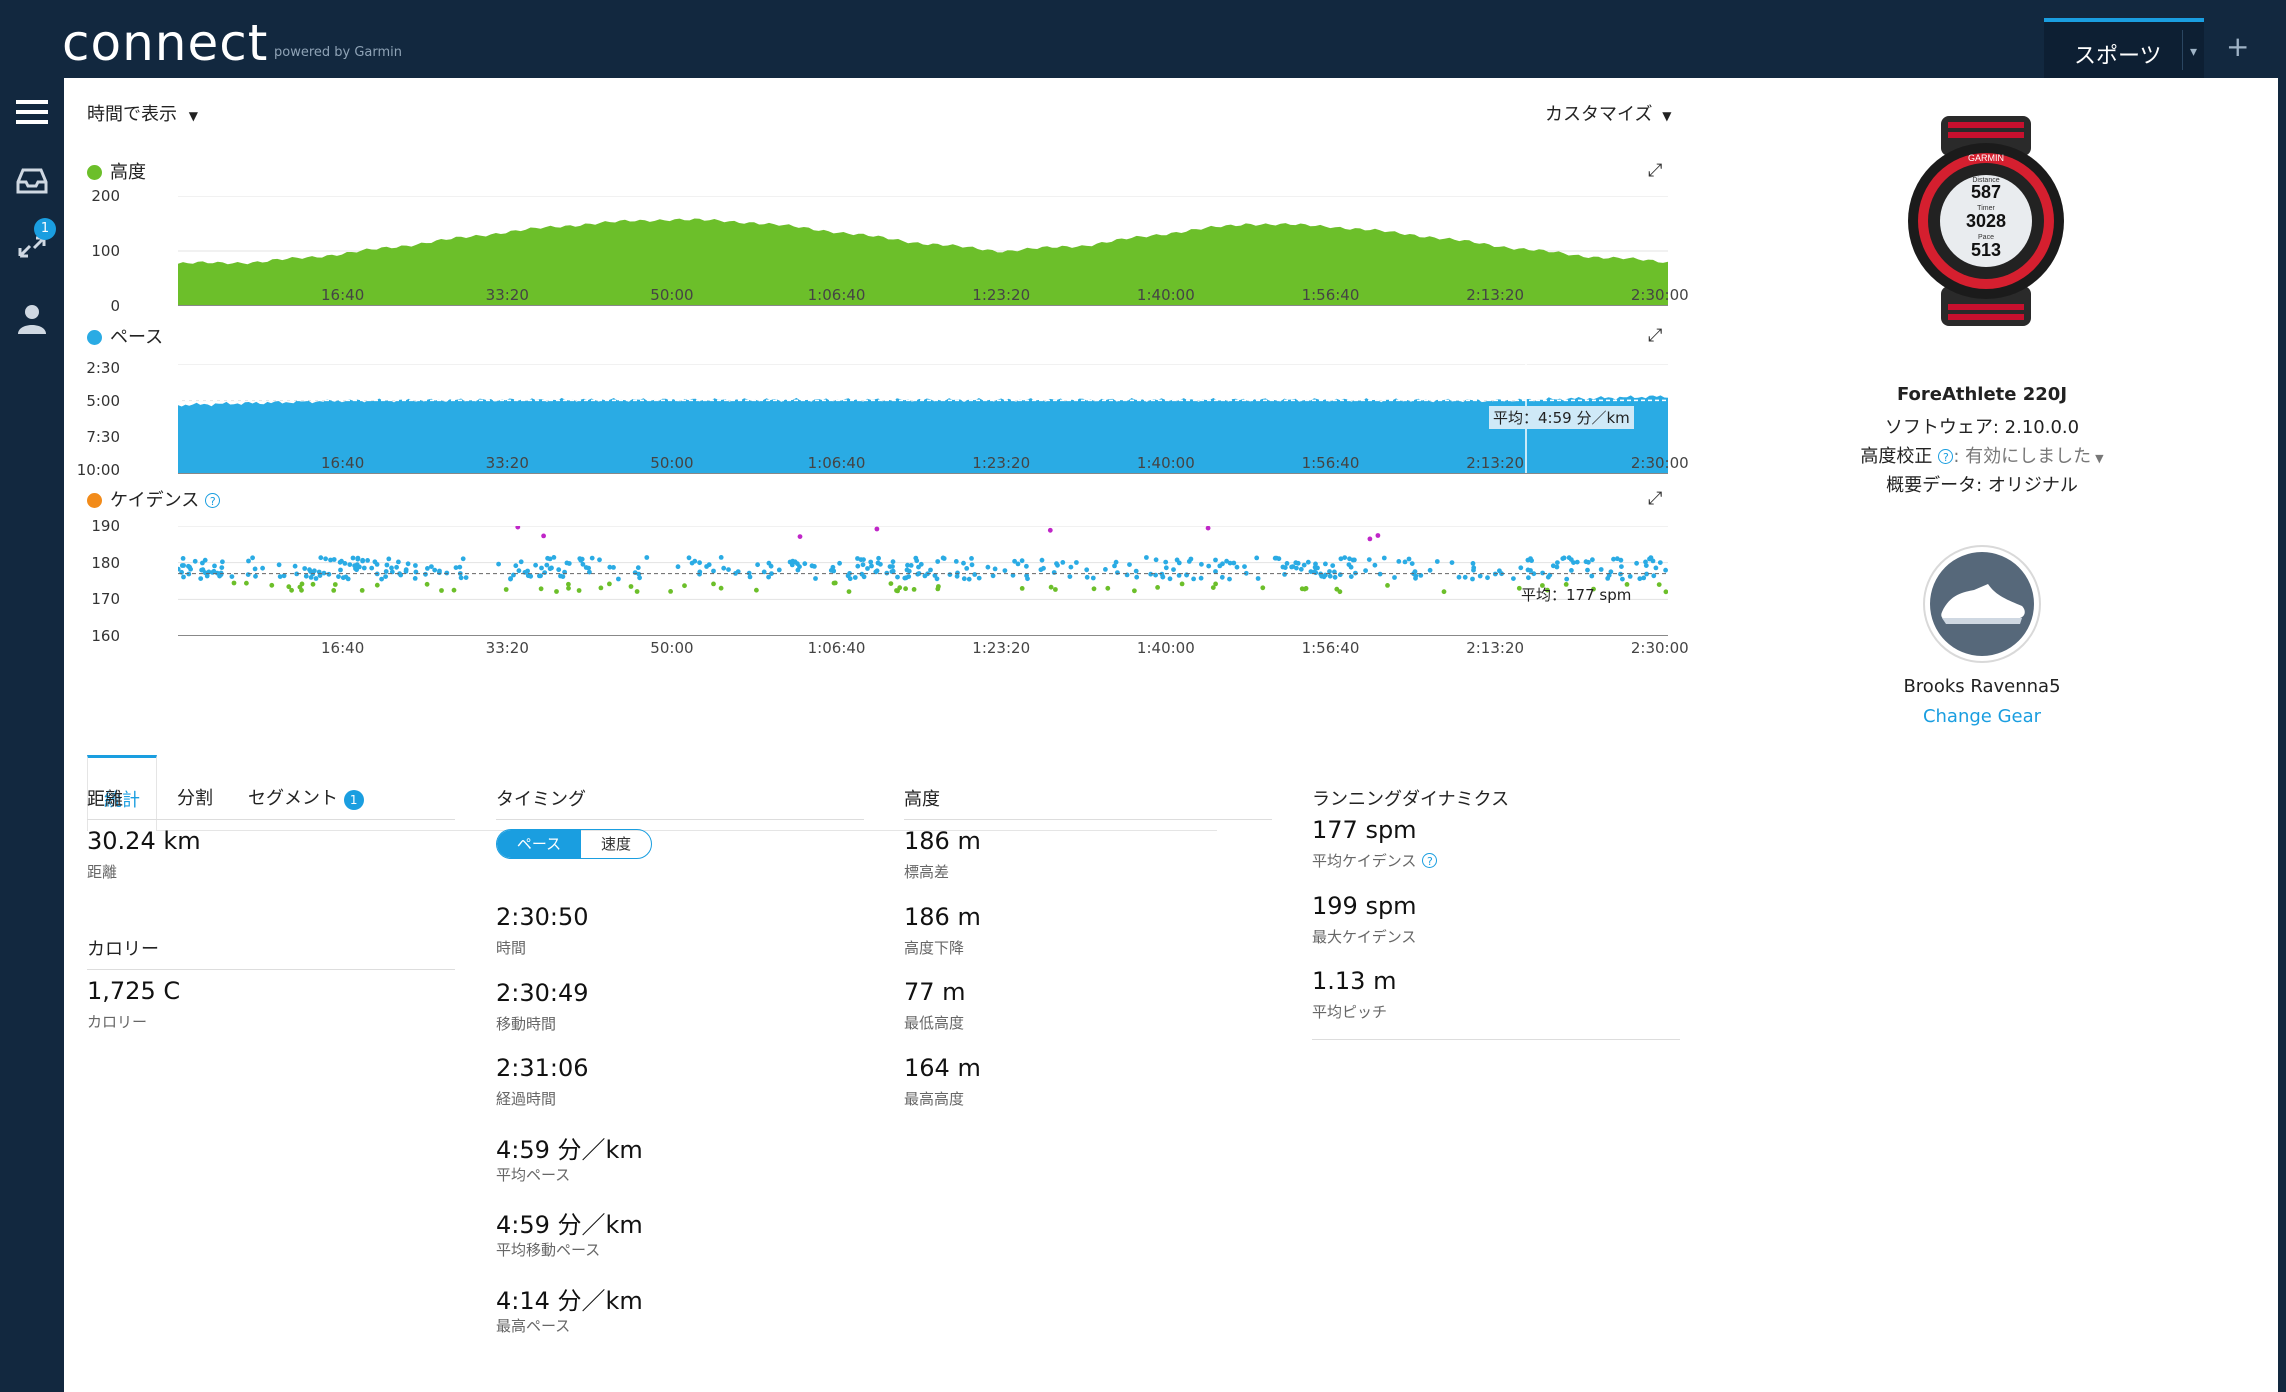 This screenshot has height=1392, width=2286. What do you see at coordinates (539, 844) in the screenshot?
I see `toggle-pace: ペース` at bounding box center [539, 844].